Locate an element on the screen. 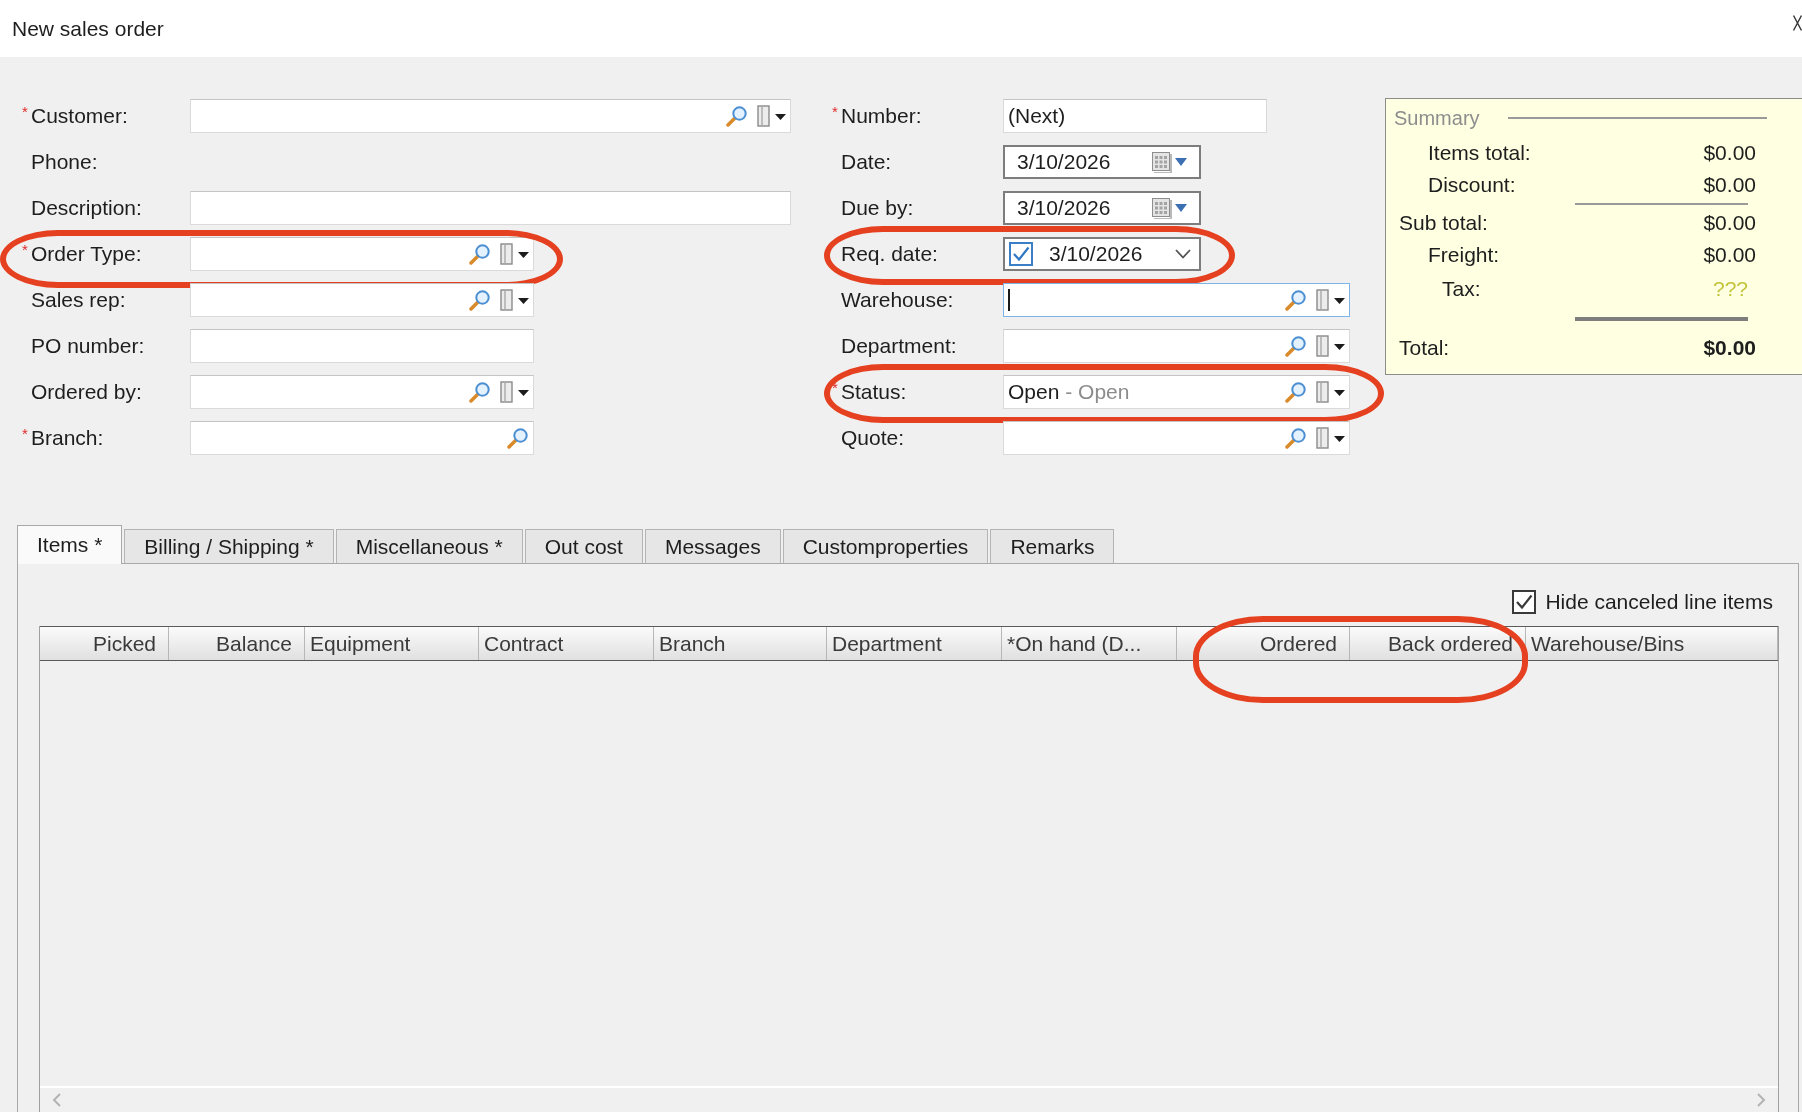 Image resolution: width=1802 pixels, height=1112 pixels. text-field: (Next) is located at coordinates (1135, 116).